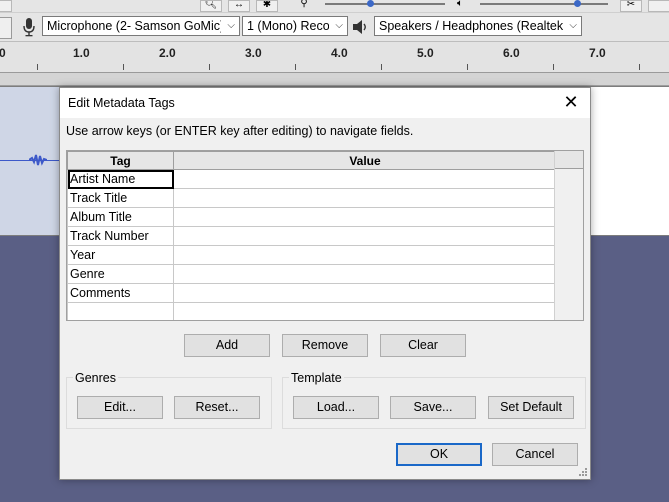 This screenshot has height=502, width=669. What do you see at coordinates (253, 53) in the screenshot?
I see `ruler-tick-label: 3.0` at bounding box center [253, 53].